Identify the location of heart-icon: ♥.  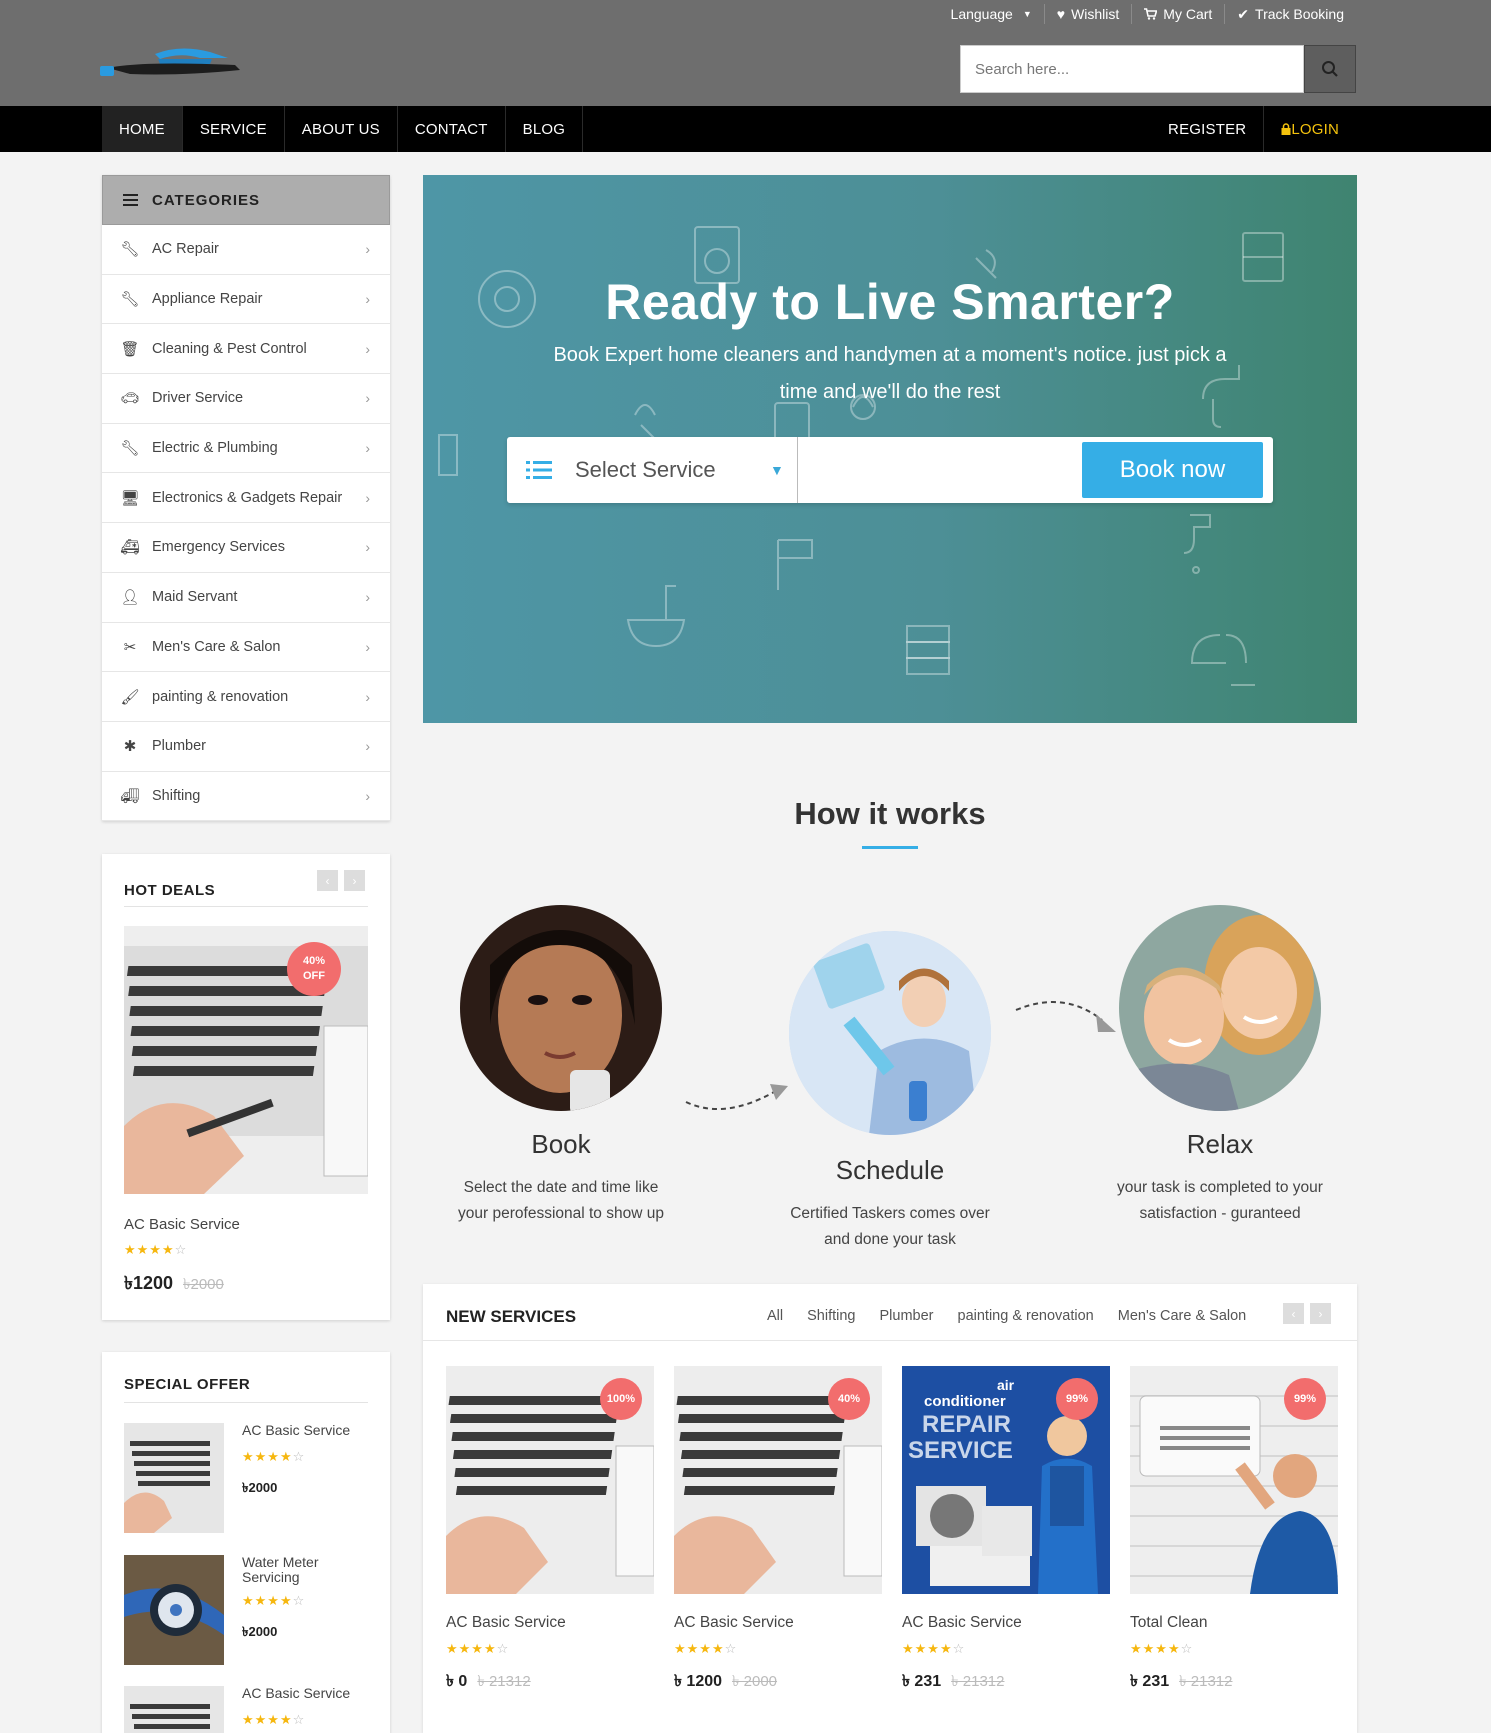
(1061, 14).